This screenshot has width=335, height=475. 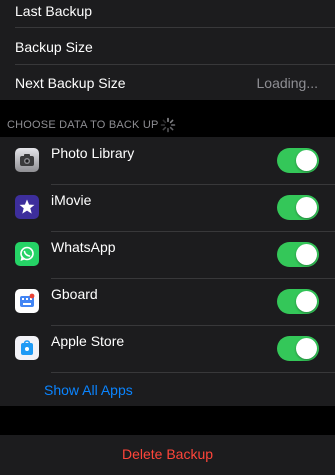 I want to click on toggle-imovie, so click(x=298, y=207).